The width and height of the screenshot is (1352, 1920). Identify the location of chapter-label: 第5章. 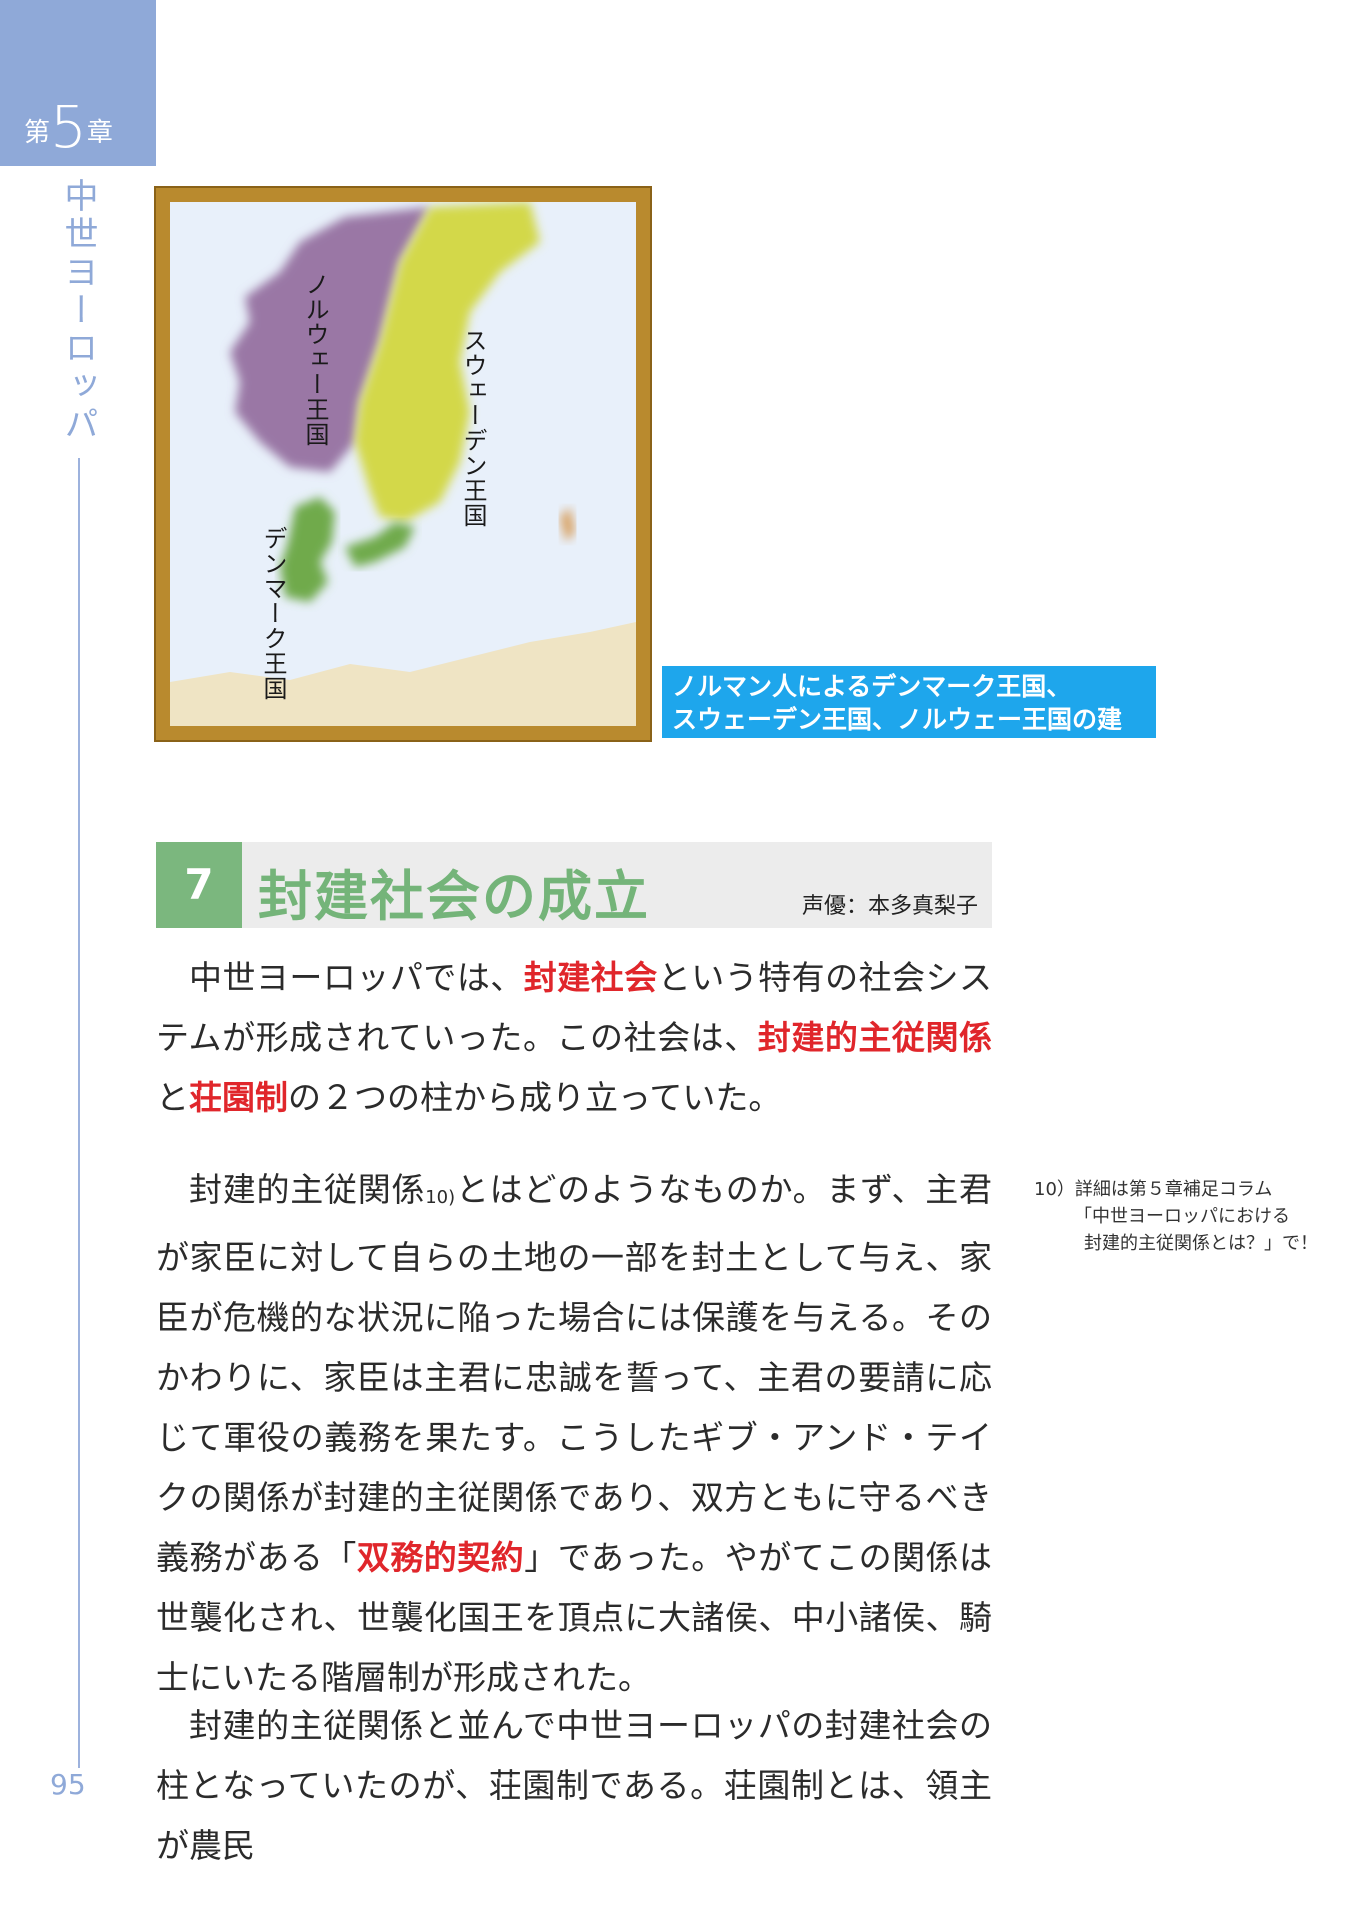
(68, 127).